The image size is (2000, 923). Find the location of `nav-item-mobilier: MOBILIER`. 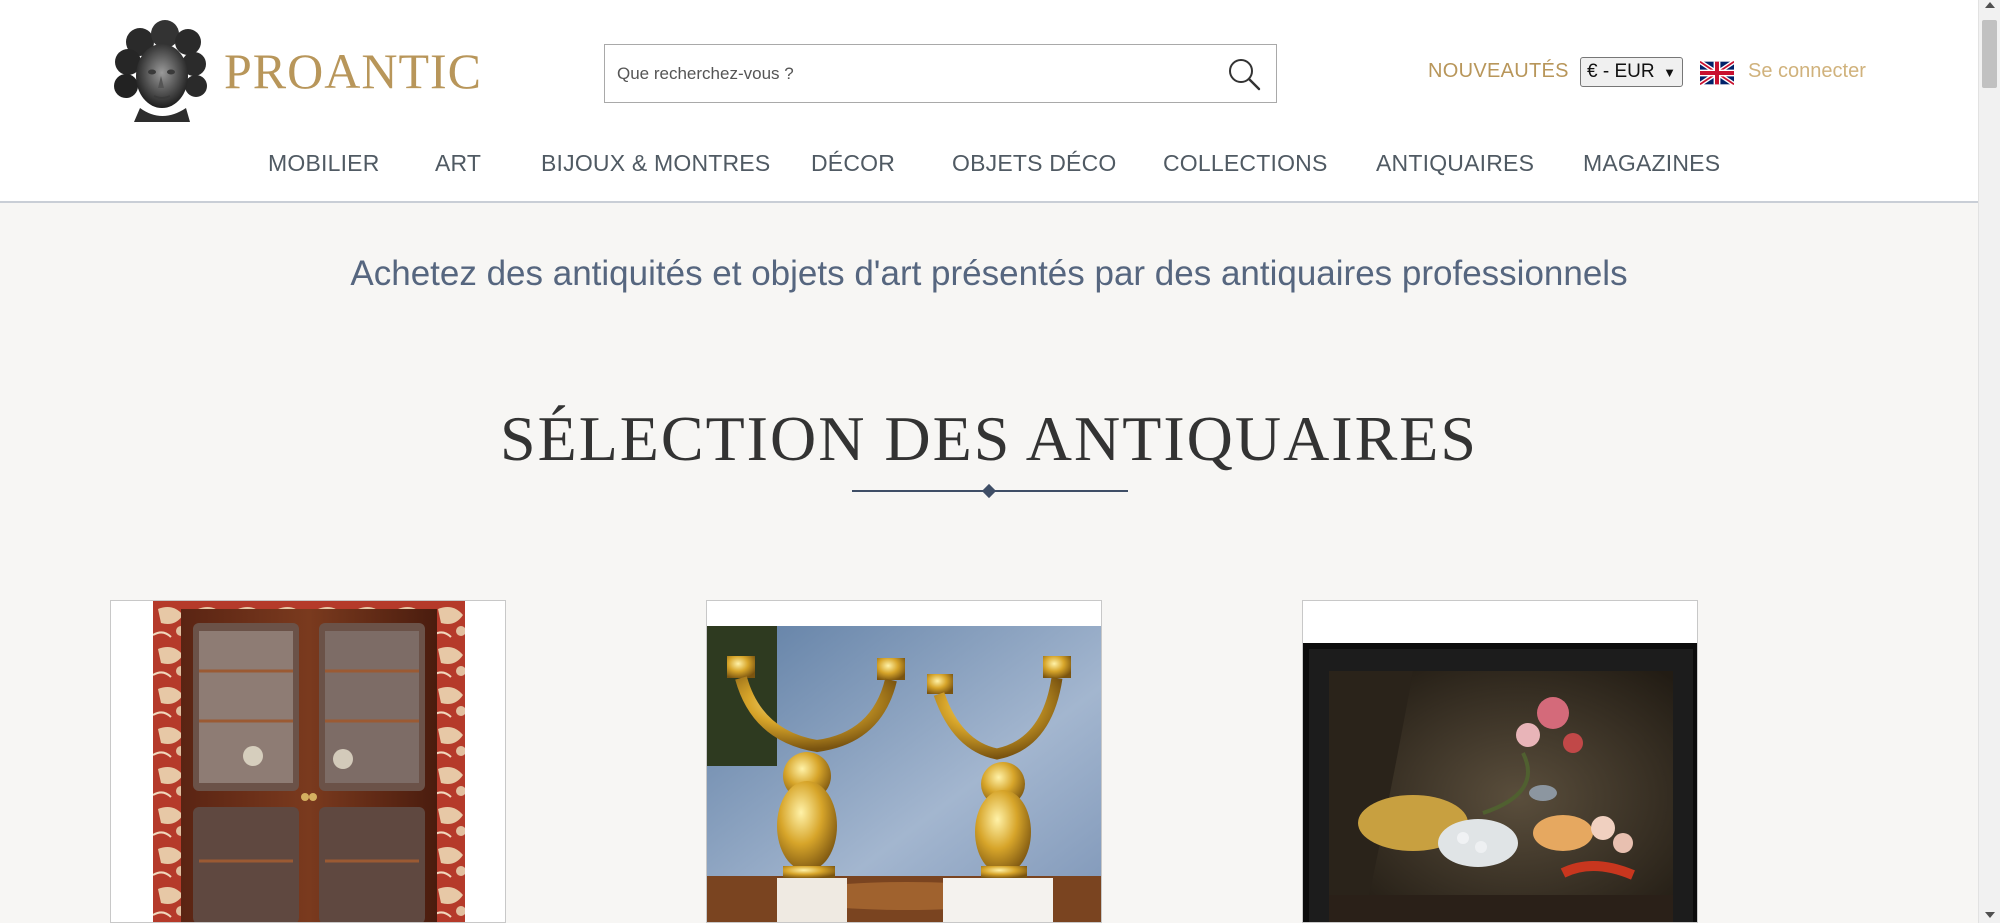

nav-item-mobilier: MOBILIER is located at coordinates (324, 163).